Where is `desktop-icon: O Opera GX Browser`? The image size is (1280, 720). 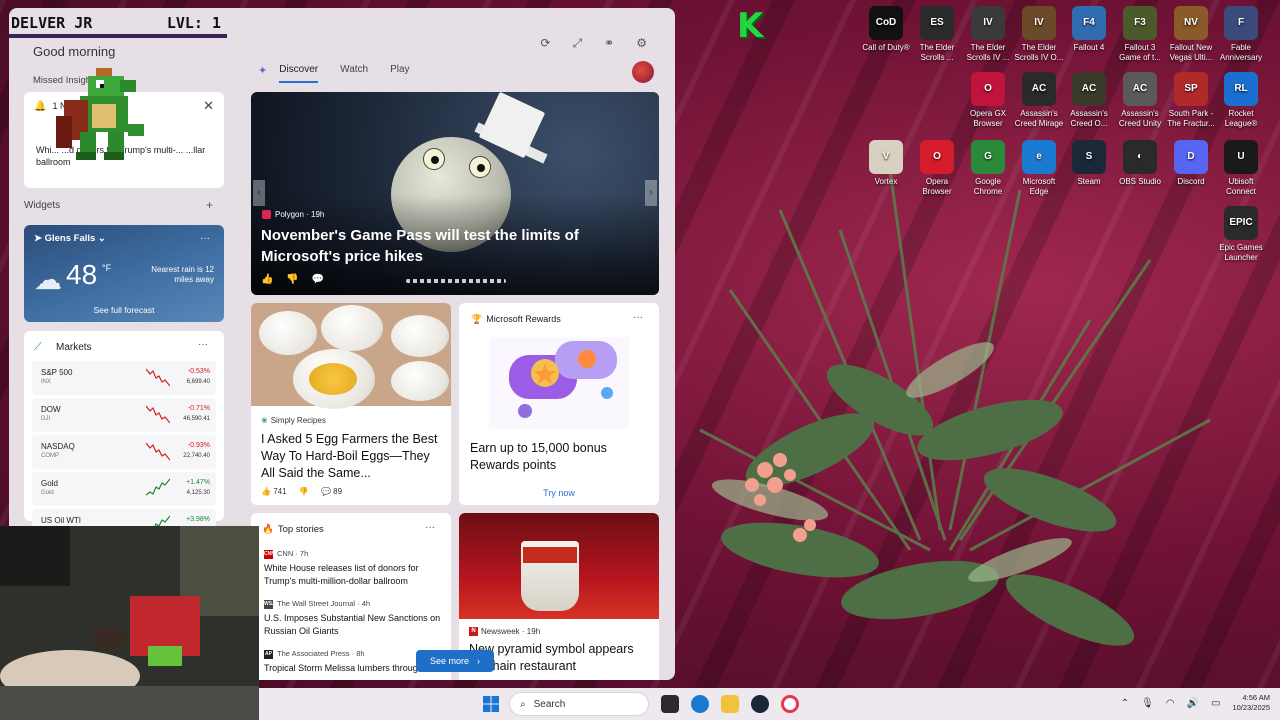
desktop-icon: O Opera GX Browser is located at coordinates (988, 100).